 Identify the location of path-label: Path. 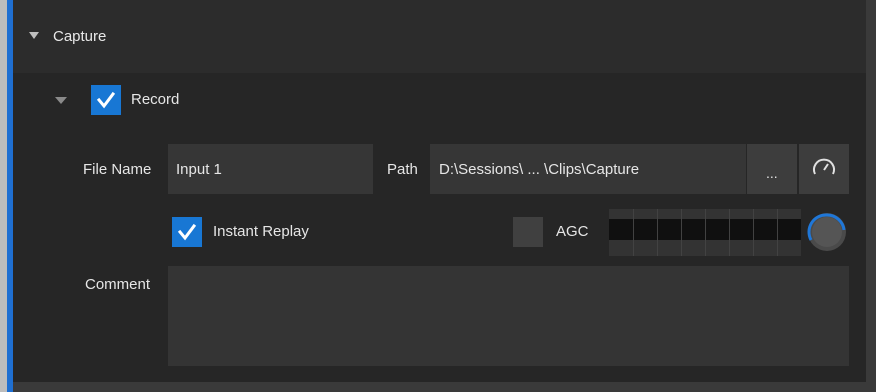
(402, 169).